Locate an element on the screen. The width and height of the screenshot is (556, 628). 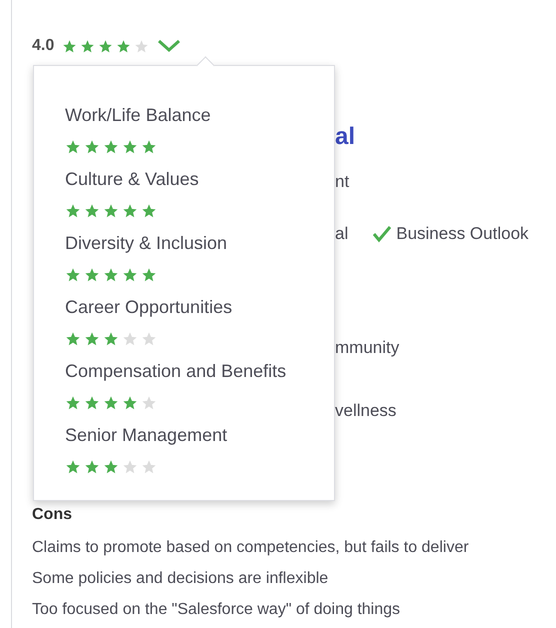
overall-rating: 4.0 is located at coordinates (43, 46).